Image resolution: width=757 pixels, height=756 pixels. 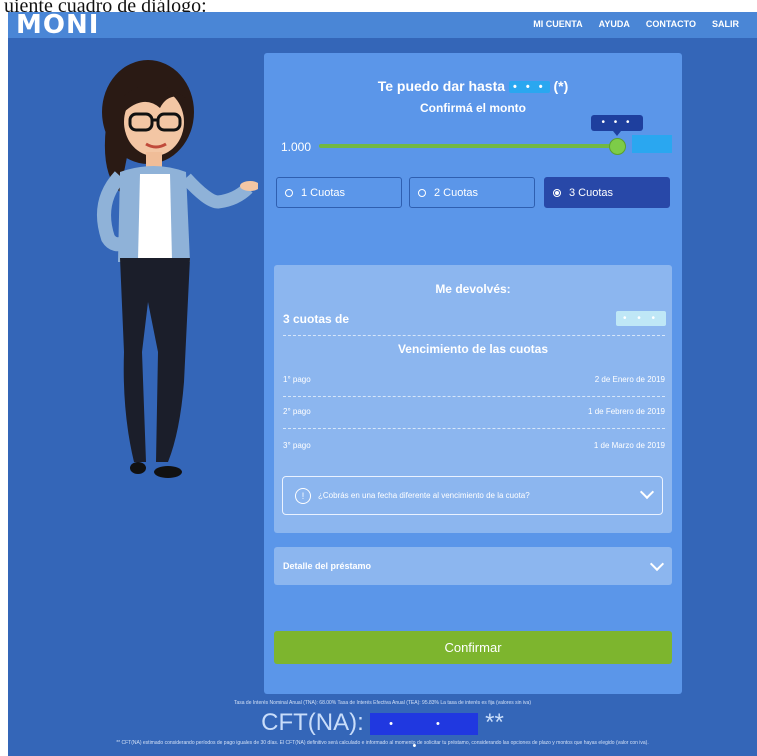 I want to click on cuotas-masked-amount: • • •, so click(x=641, y=318).